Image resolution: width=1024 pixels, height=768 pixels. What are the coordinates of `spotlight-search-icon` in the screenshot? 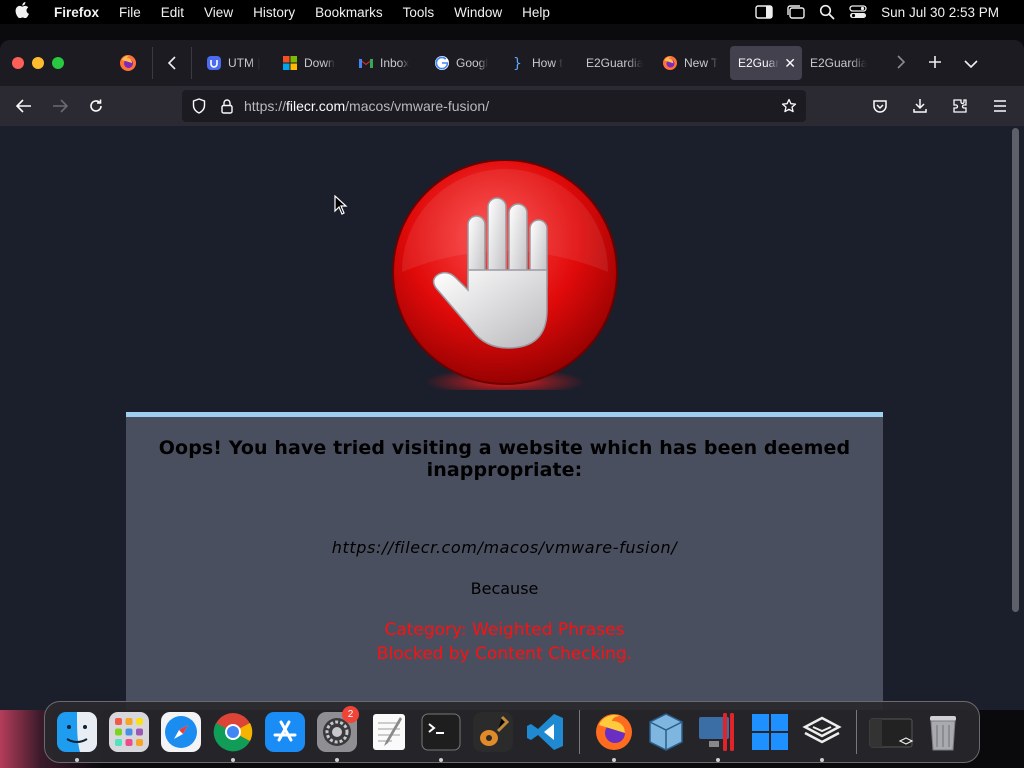 It's located at (827, 12).